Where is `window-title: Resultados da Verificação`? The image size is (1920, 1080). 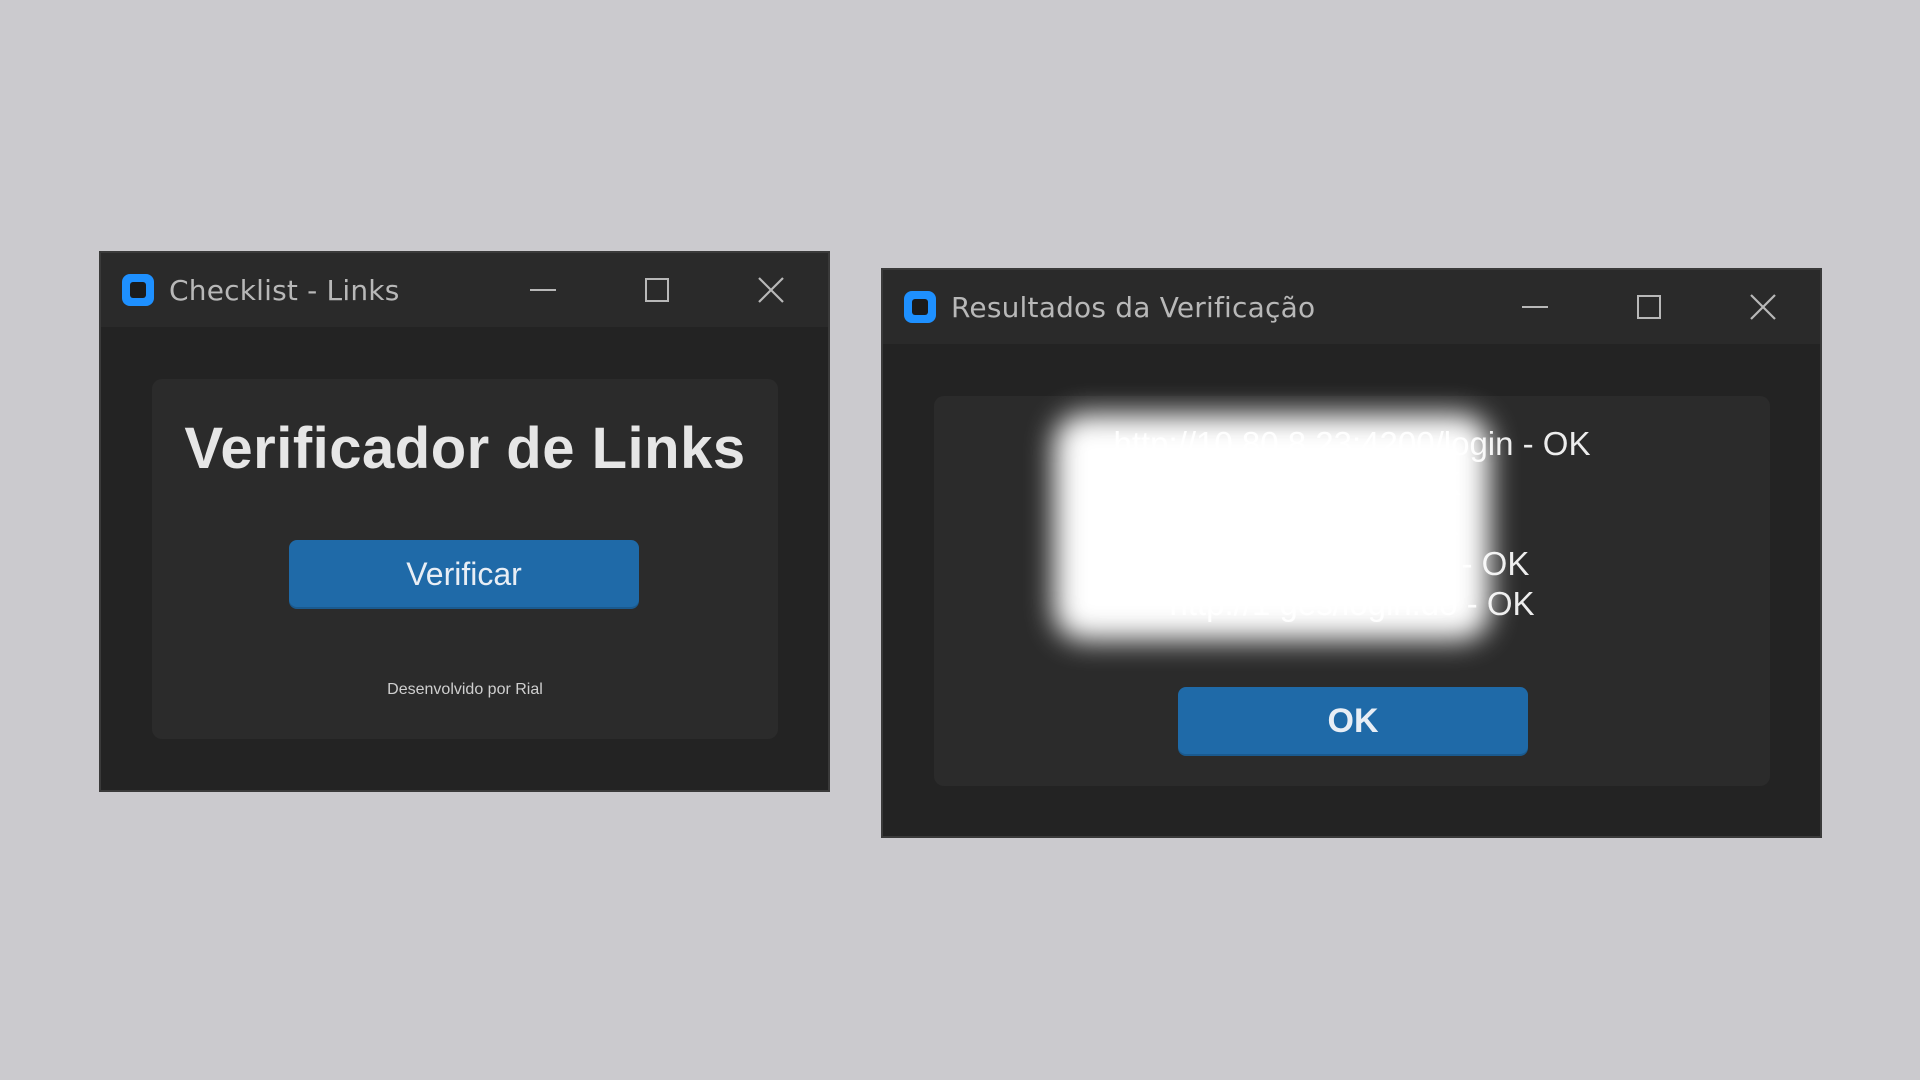 window-title: Resultados da Verificação is located at coordinates (1133, 307).